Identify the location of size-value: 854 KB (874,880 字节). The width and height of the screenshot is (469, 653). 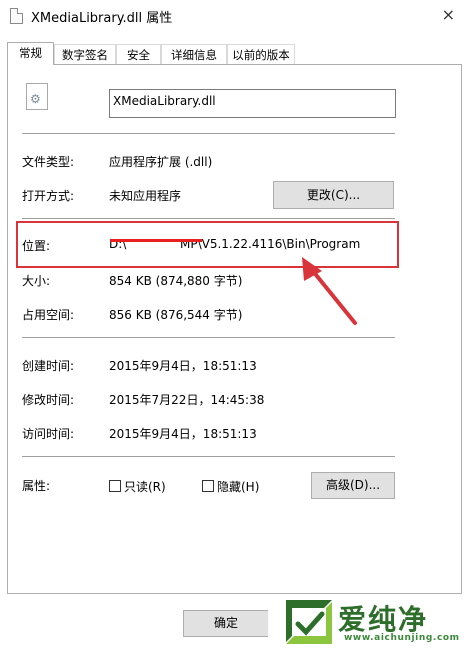
(176, 281).